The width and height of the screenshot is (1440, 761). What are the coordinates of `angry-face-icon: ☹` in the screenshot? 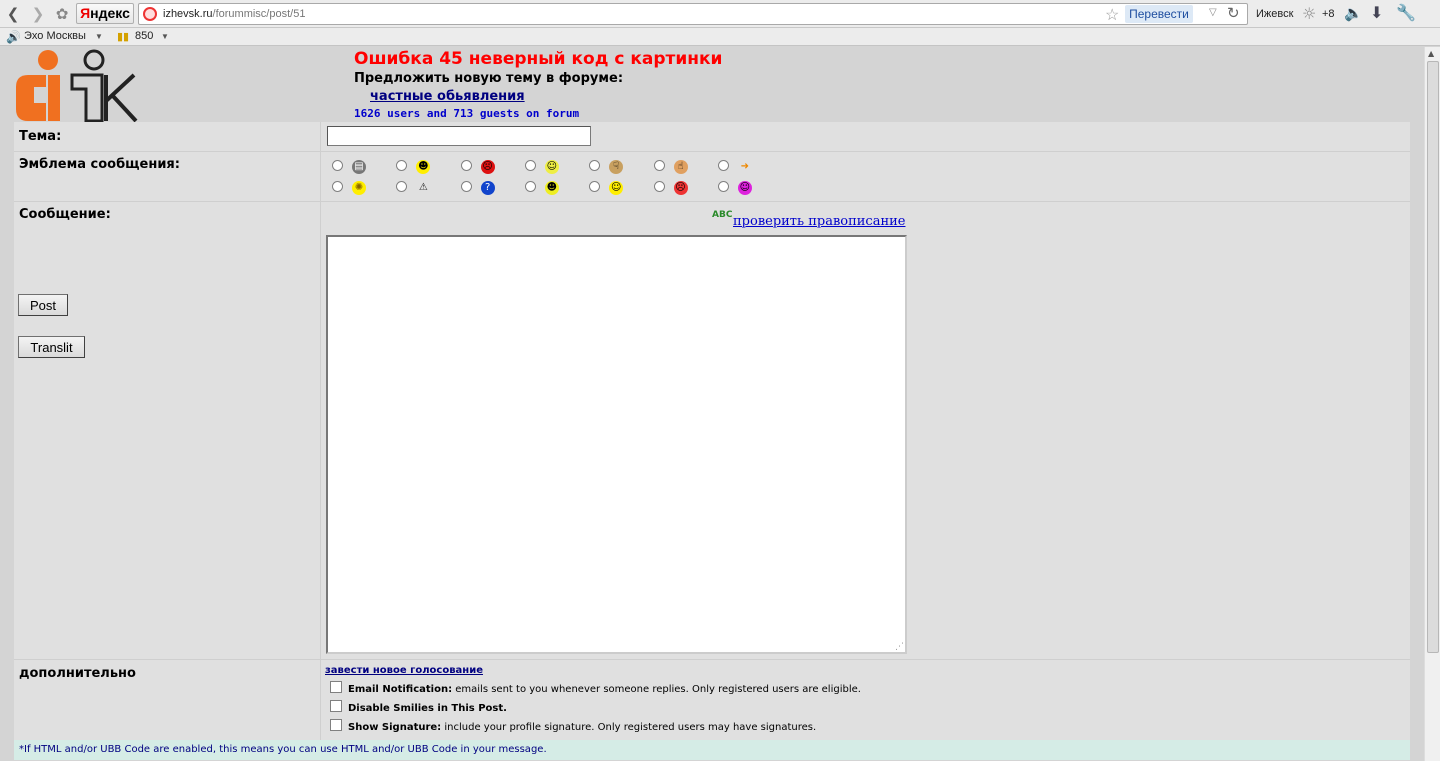 It's located at (487, 167).